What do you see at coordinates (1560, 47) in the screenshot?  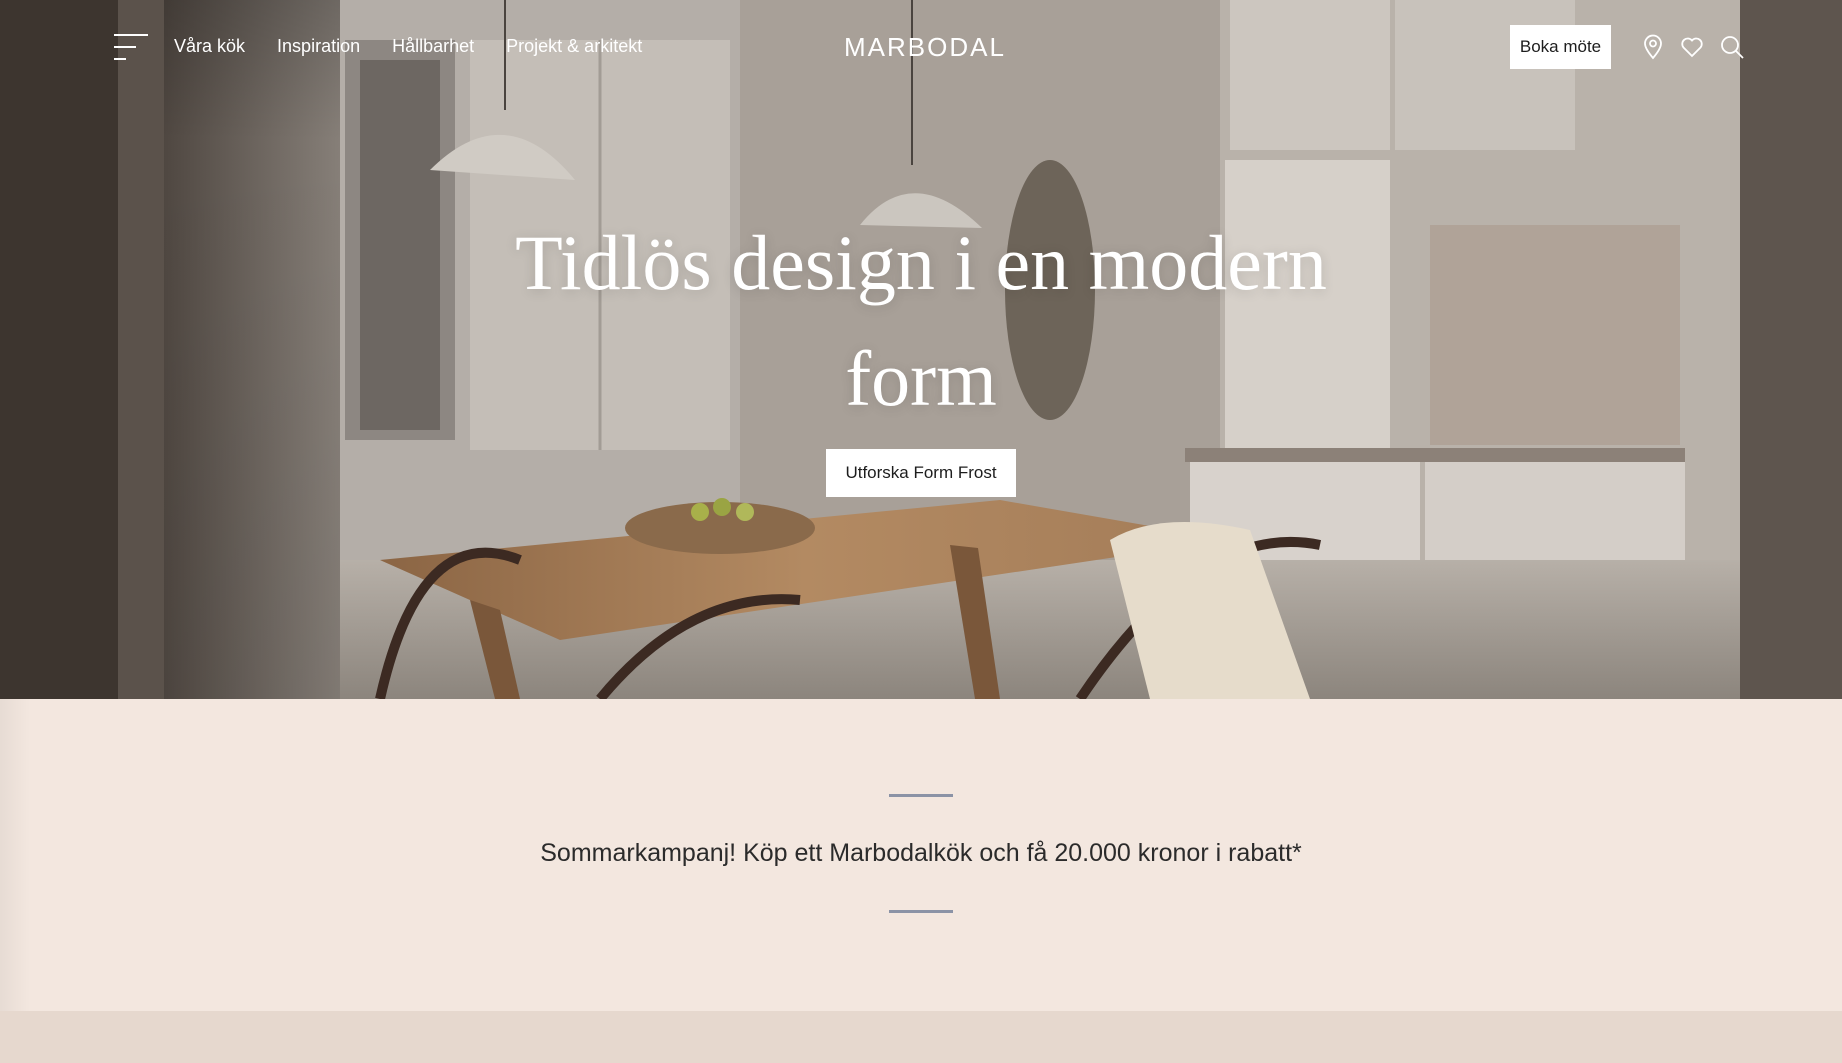 I see `book-meeting-button: Boka möte` at bounding box center [1560, 47].